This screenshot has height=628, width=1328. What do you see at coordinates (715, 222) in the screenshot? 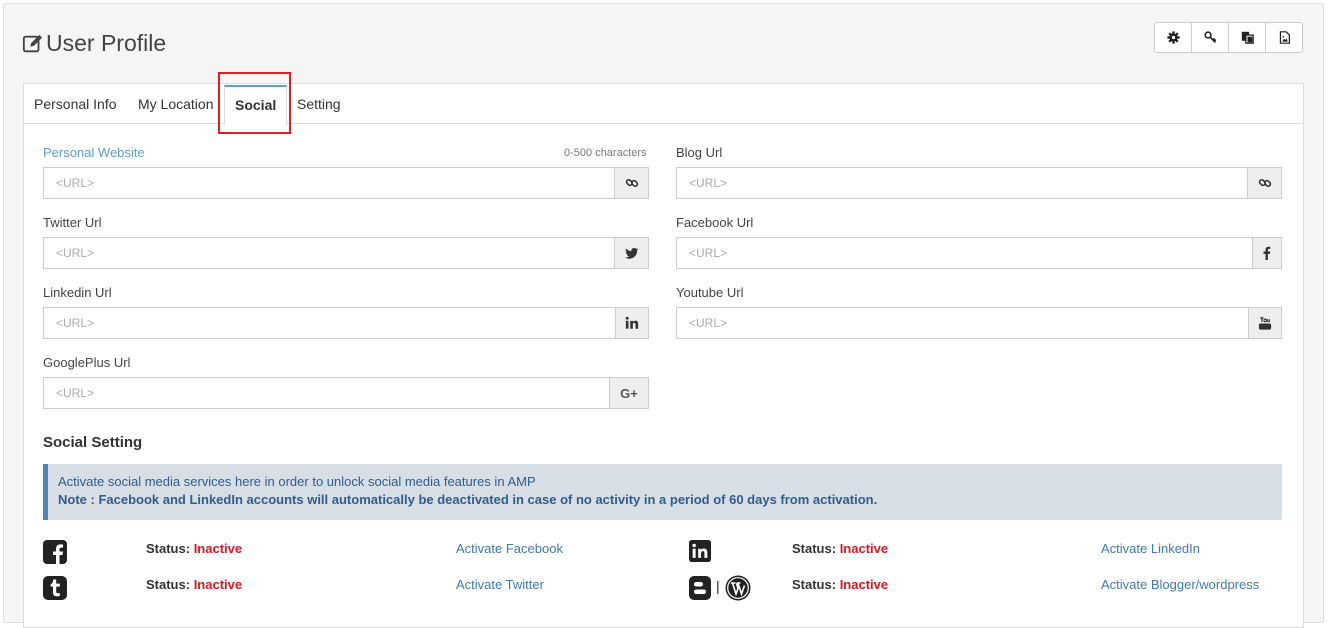
I see `facebook-url-label: Facebook Url` at bounding box center [715, 222].